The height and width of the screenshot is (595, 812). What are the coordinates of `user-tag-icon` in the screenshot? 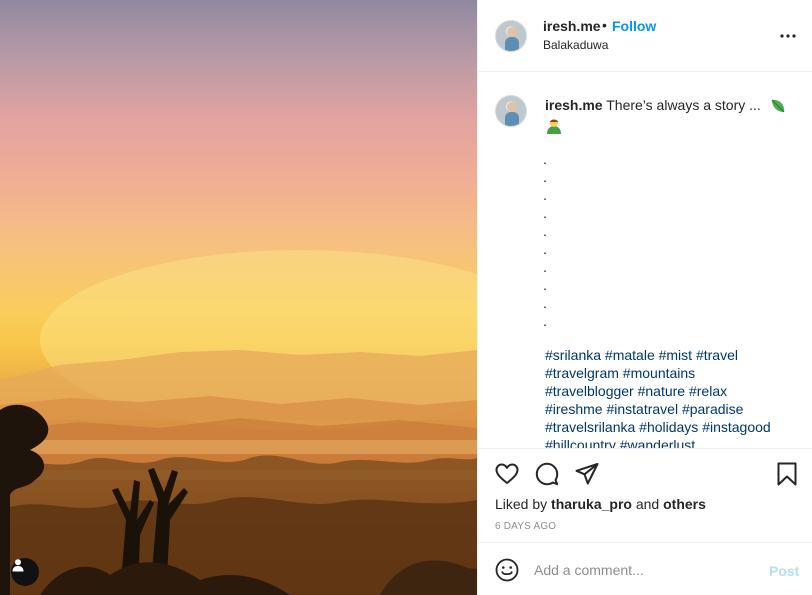 It's located at (18, 565).